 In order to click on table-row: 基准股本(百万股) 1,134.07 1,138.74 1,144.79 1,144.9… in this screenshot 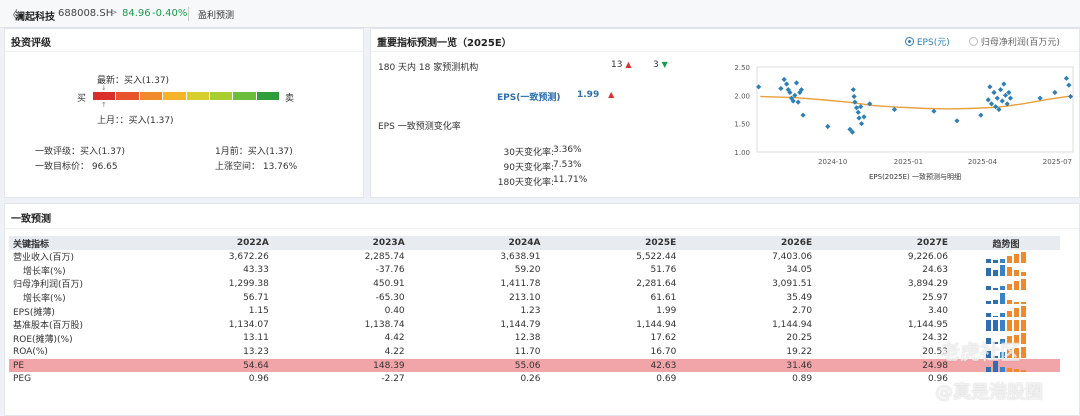, I will do `click(534, 325)`.